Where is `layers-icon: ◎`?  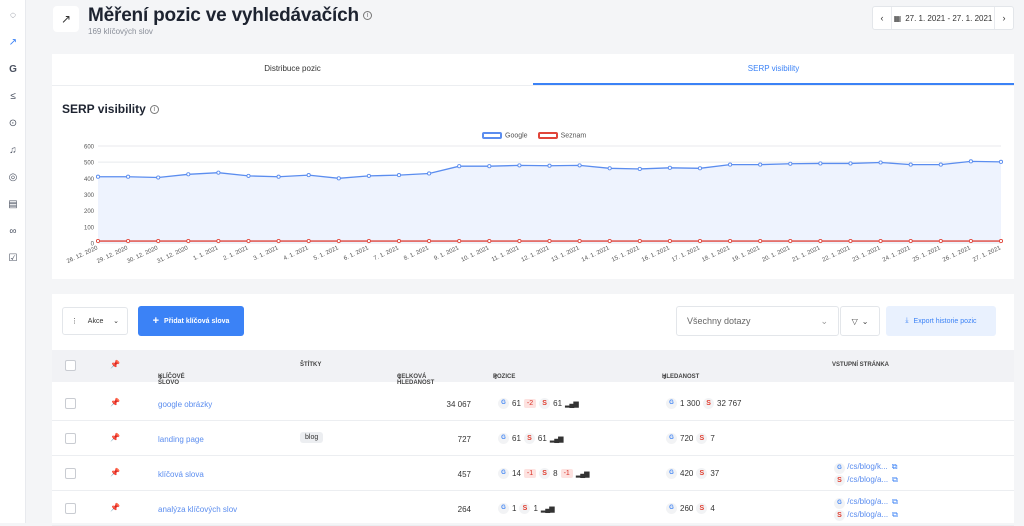
layers-icon: ◎ is located at coordinates (13, 178).